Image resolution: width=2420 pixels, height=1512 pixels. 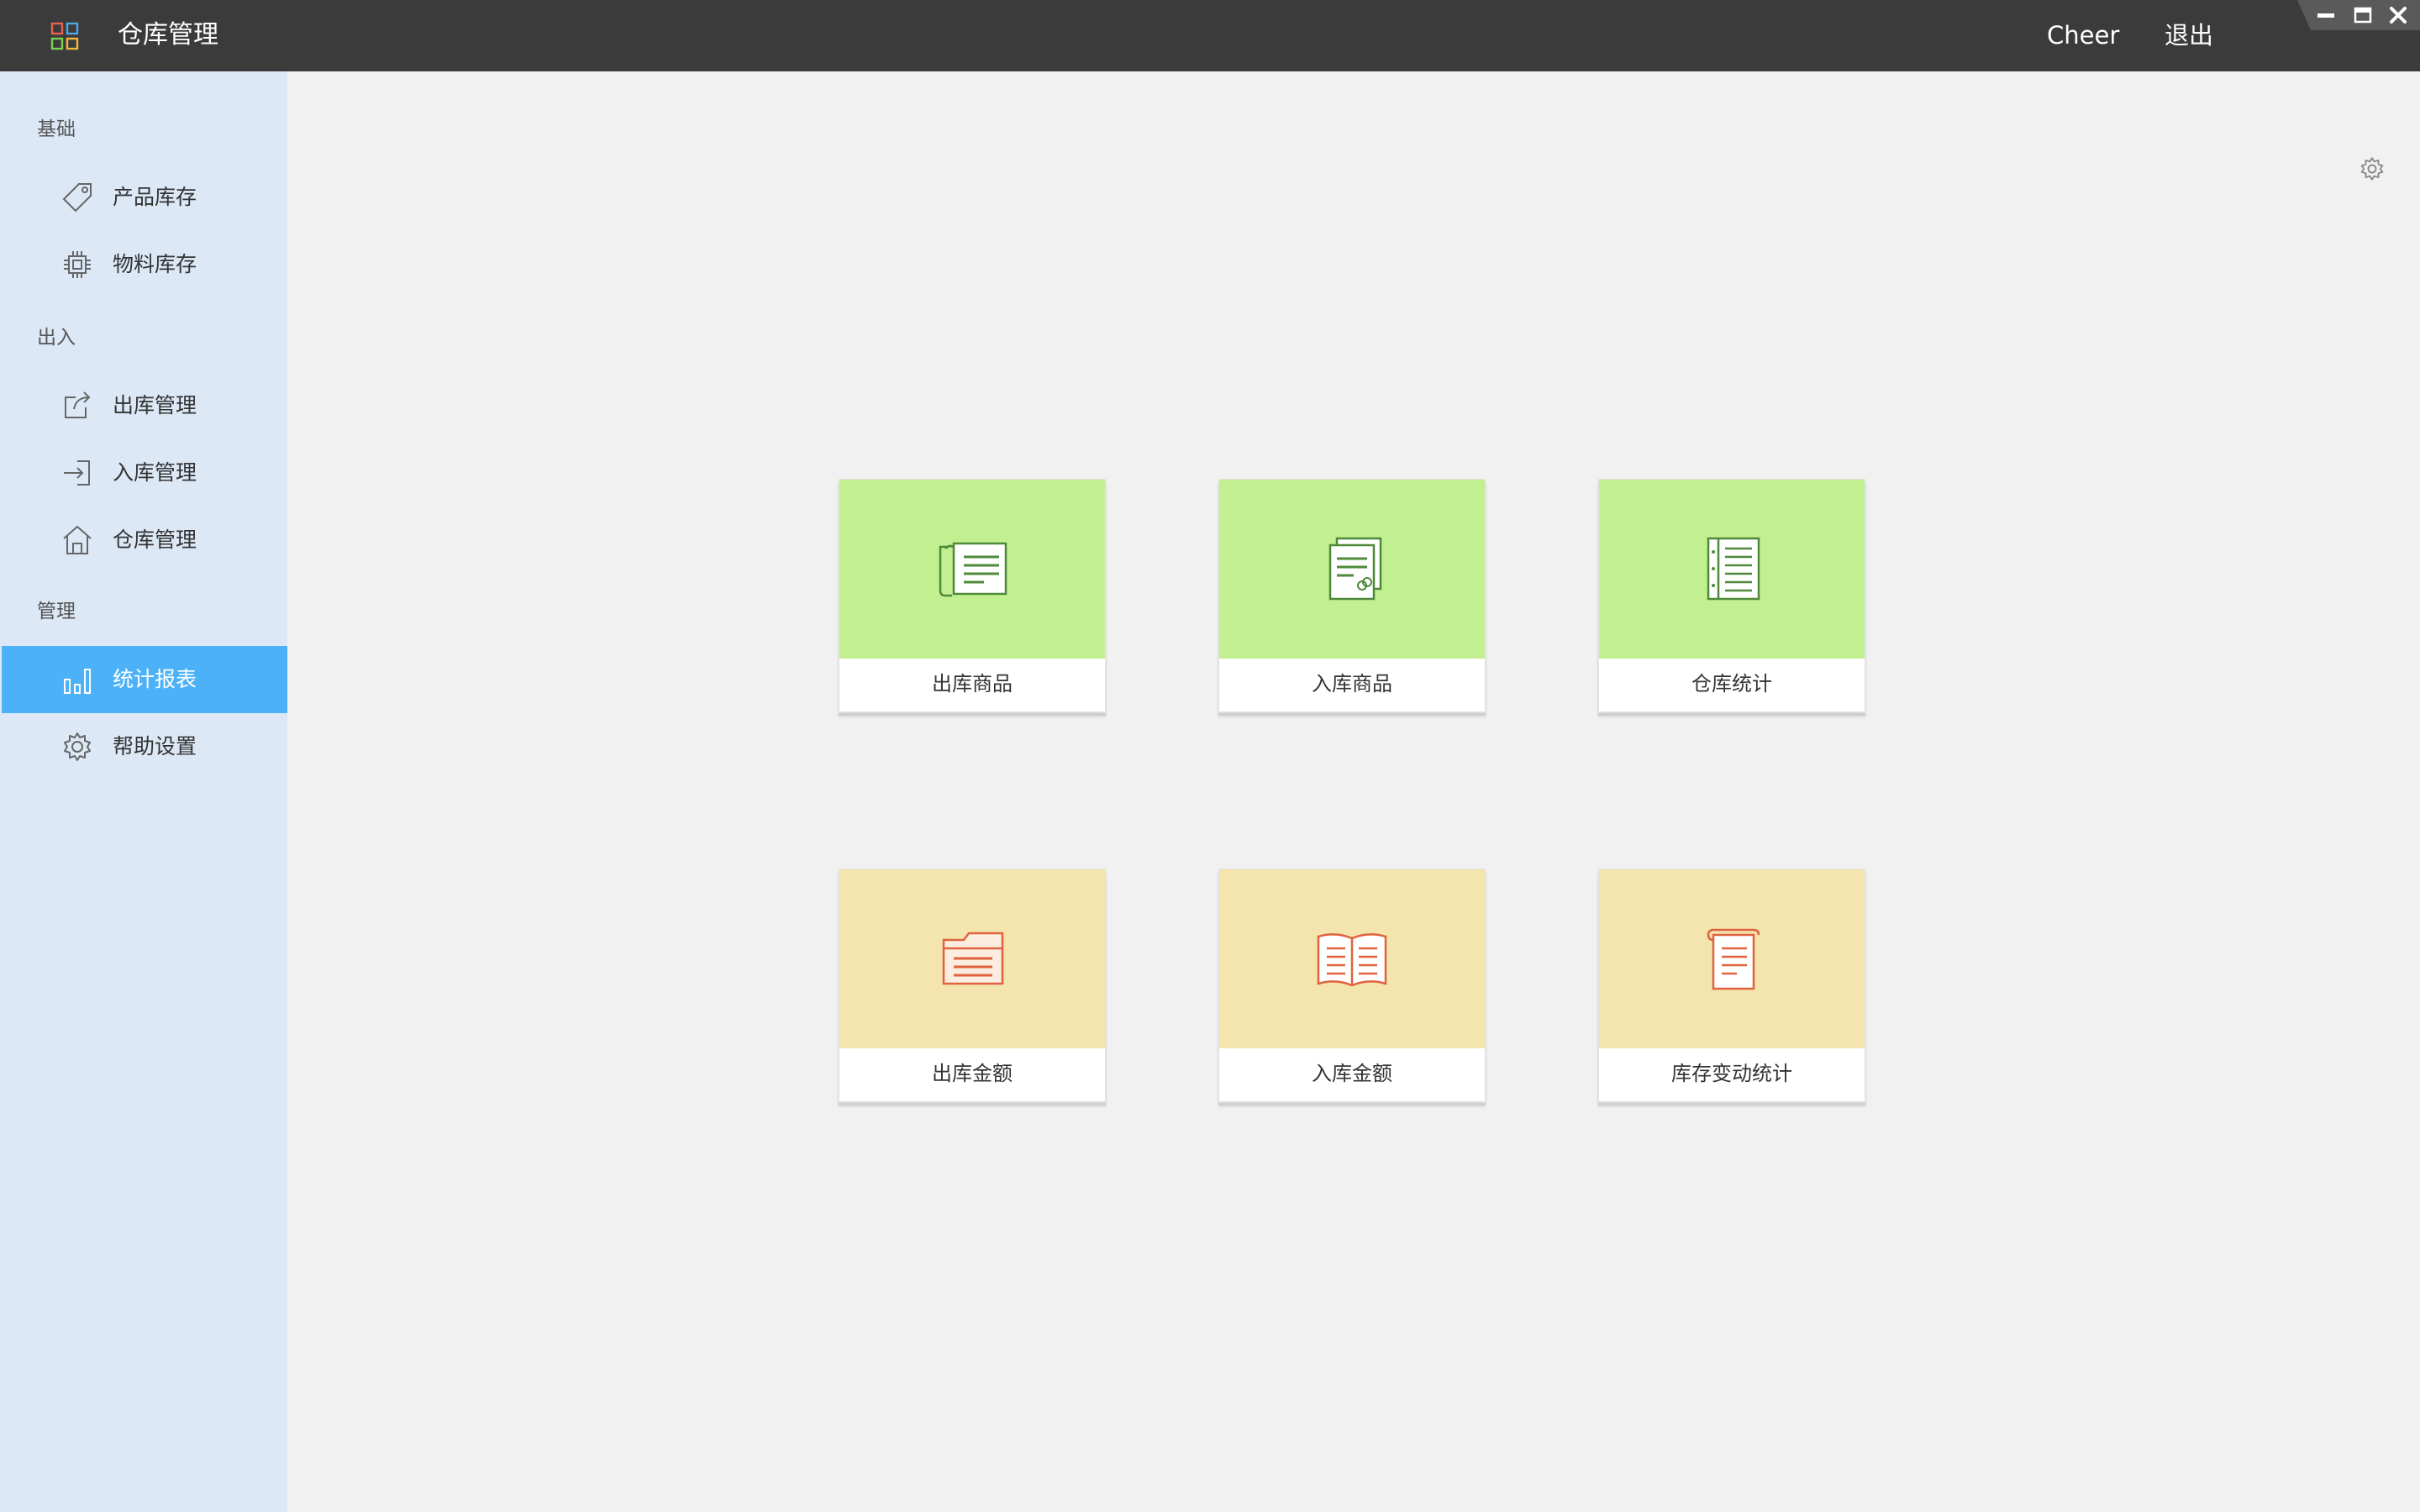 I want to click on window-controls, so click(x=2358, y=15).